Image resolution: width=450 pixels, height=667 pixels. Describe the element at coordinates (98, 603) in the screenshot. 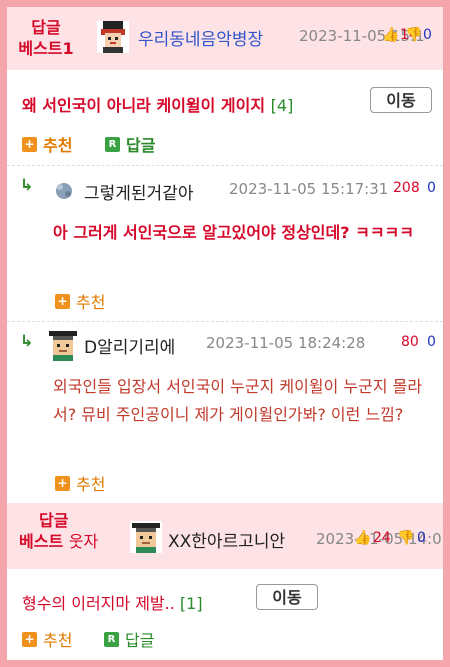

I see `post-title: 형수의 이러지마 제발..` at that location.